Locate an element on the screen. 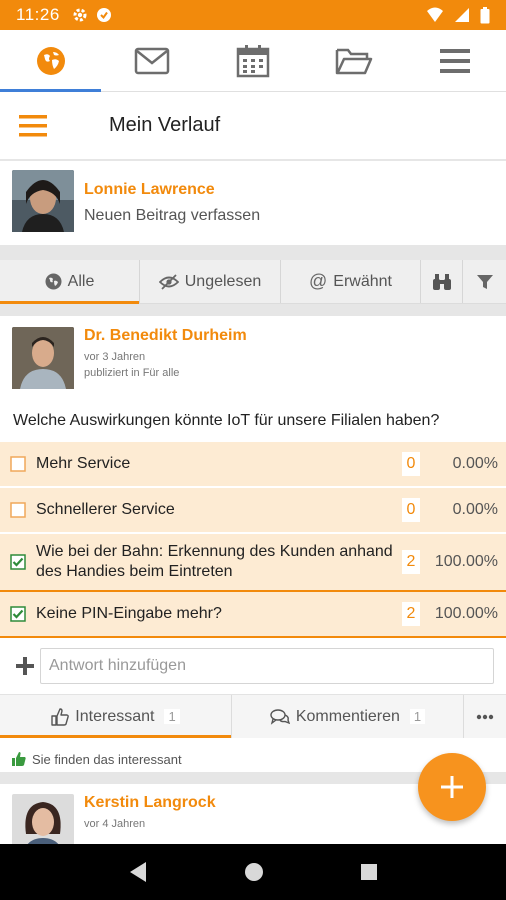 The height and width of the screenshot is (900, 506). comment-count: 1 is located at coordinates (417, 716).